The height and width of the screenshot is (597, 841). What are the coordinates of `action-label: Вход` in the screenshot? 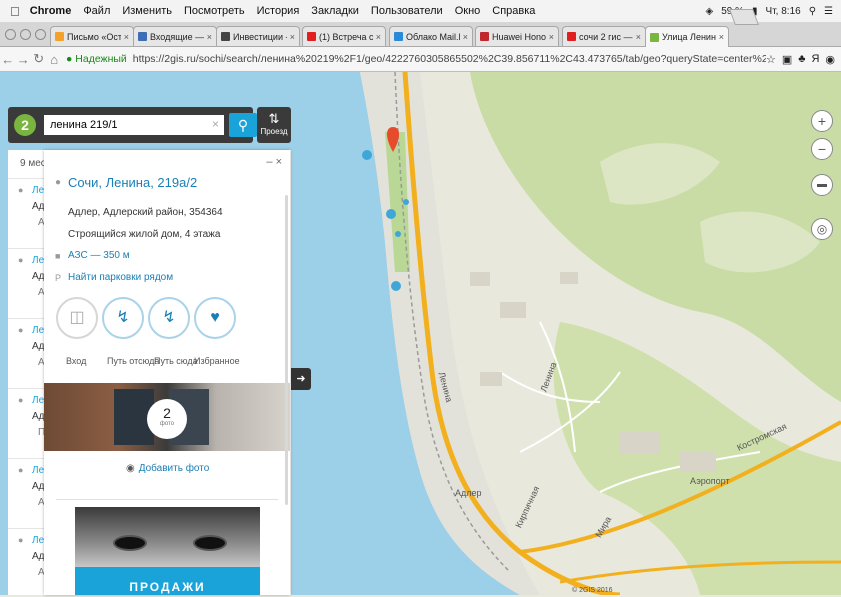 It's located at (76, 361).